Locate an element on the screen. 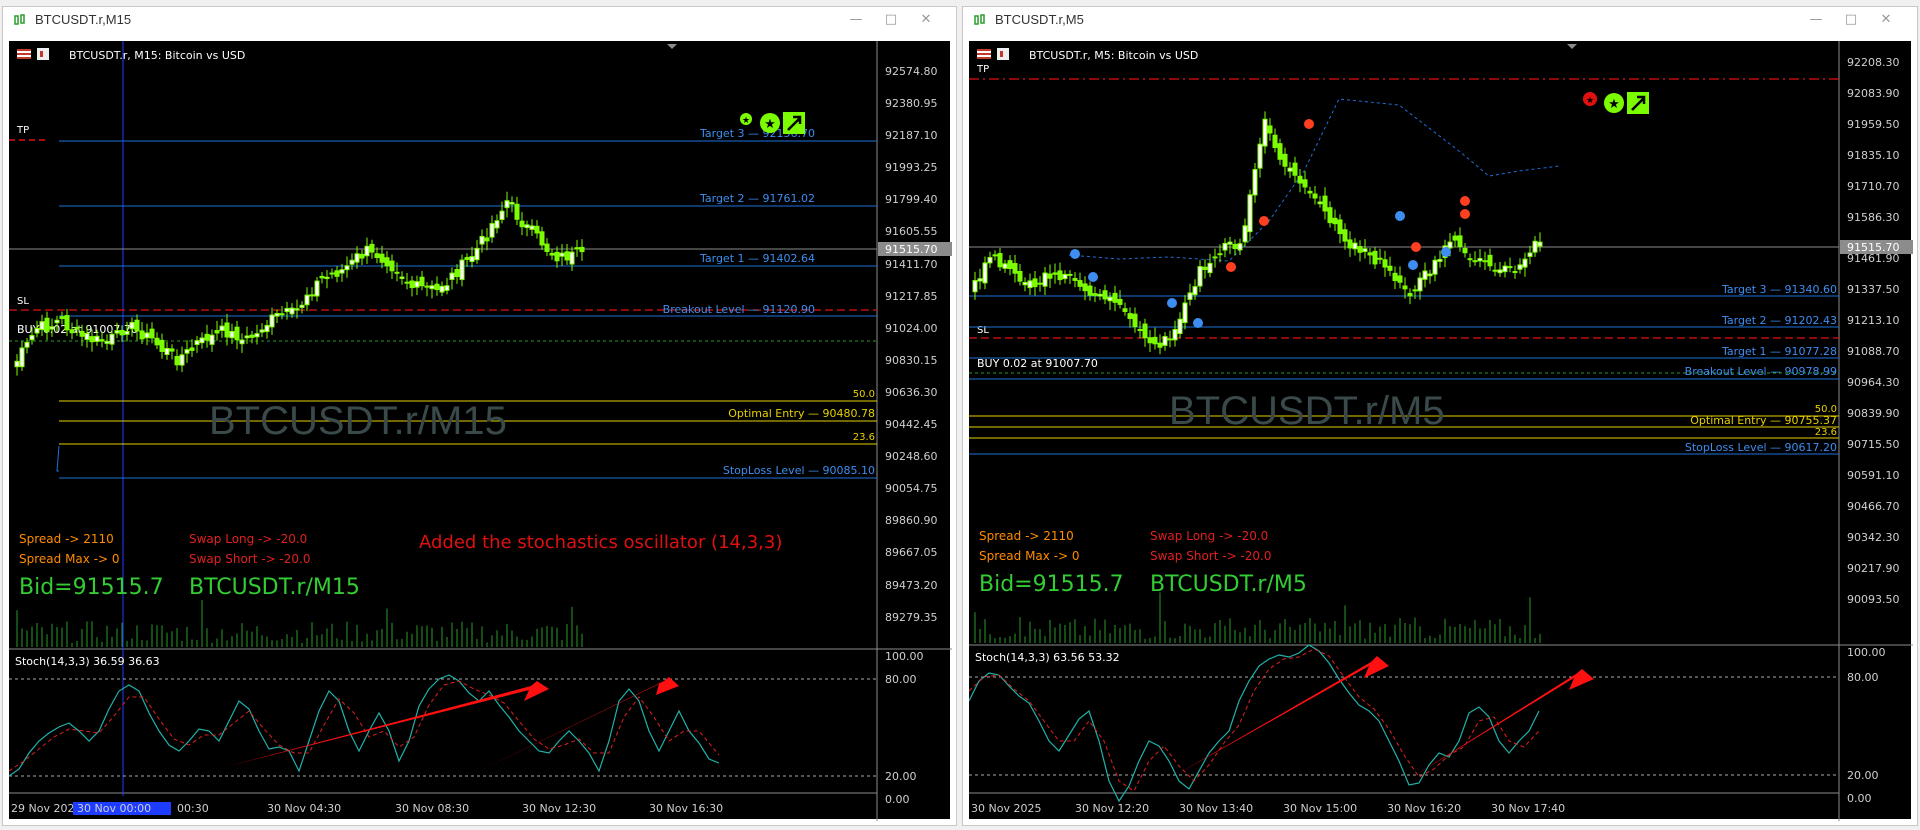  time-tick: 30 Nov 15:00 is located at coordinates (1320, 808).